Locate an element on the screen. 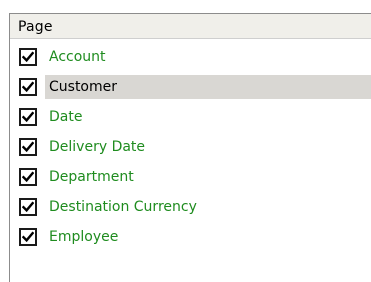 This screenshot has width=371, height=282. list-item: Destination Currency is located at coordinates (190, 207).